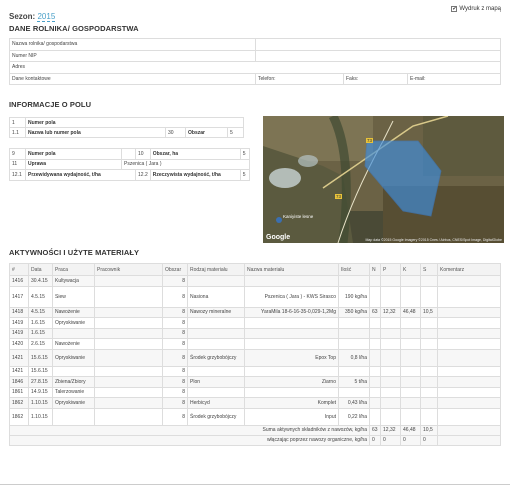 The image size is (510, 488). I want to click on print-label: Wydruk z mapą, so click(480, 9).